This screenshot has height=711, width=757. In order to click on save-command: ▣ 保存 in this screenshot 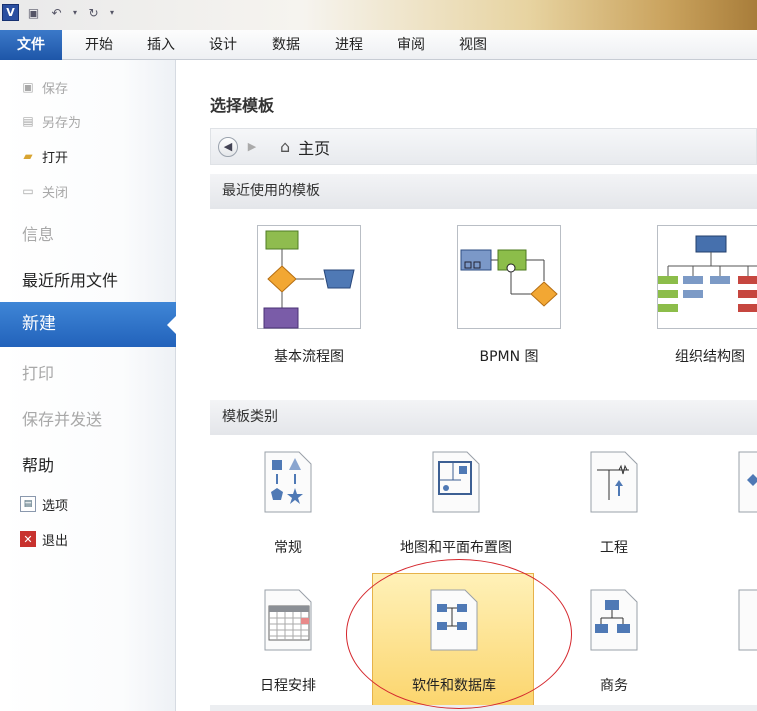, I will do `click(44, 87)`.